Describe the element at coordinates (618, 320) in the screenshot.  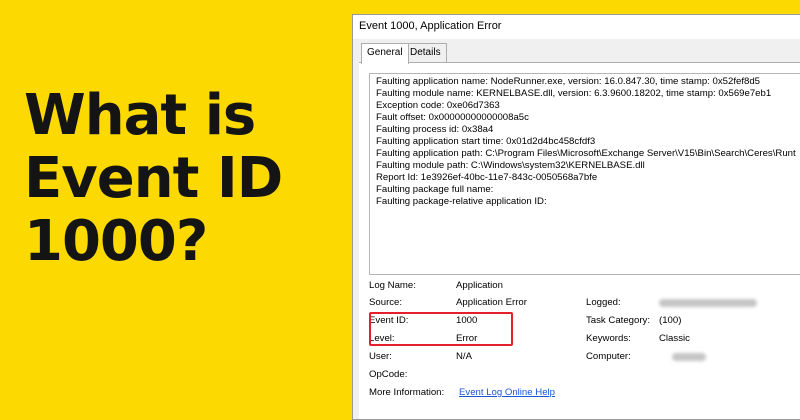
I see `task-category-label: Task Category:` at that location.